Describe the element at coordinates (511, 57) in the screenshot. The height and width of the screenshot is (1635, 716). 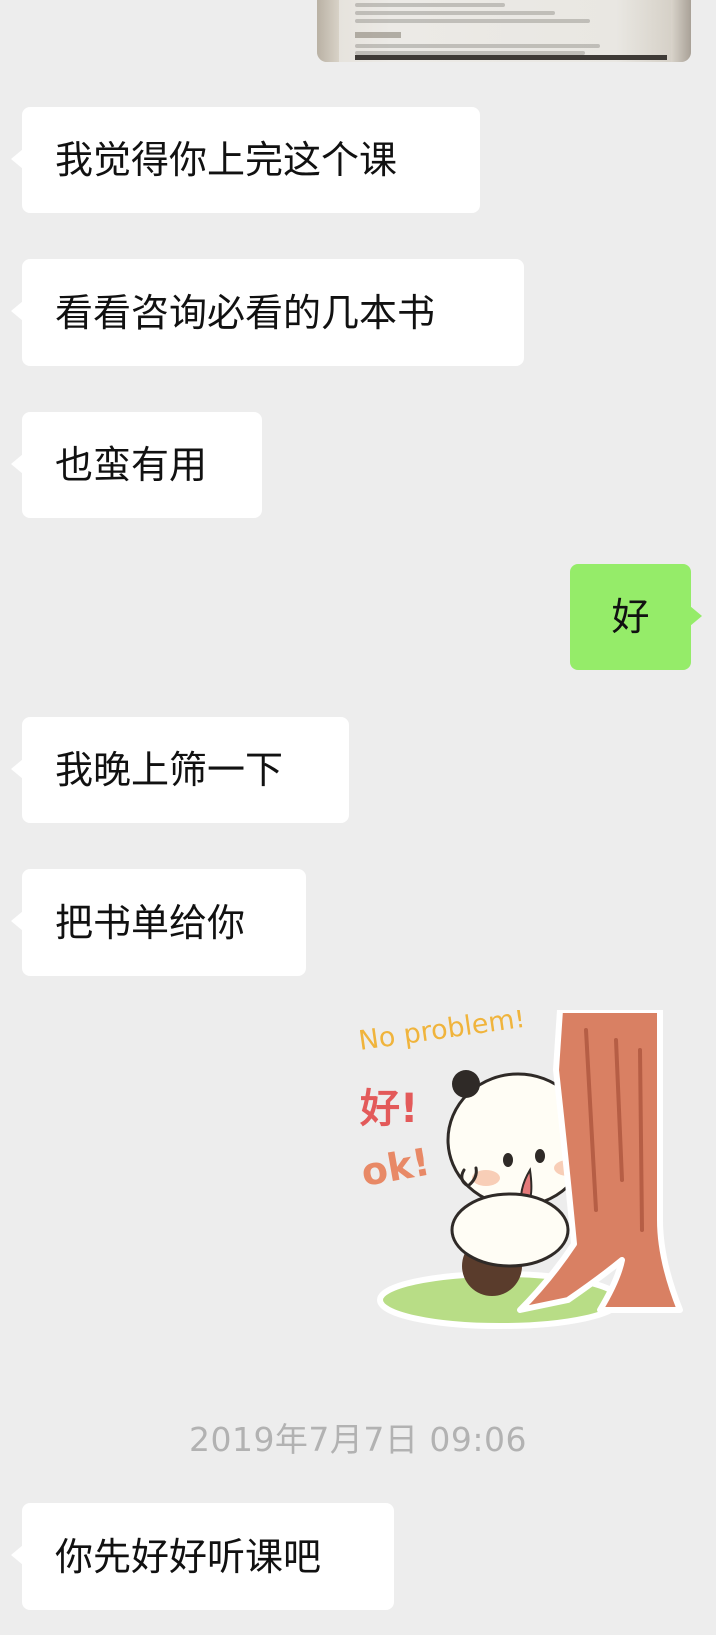
I see `image-doc-footer` at that location.